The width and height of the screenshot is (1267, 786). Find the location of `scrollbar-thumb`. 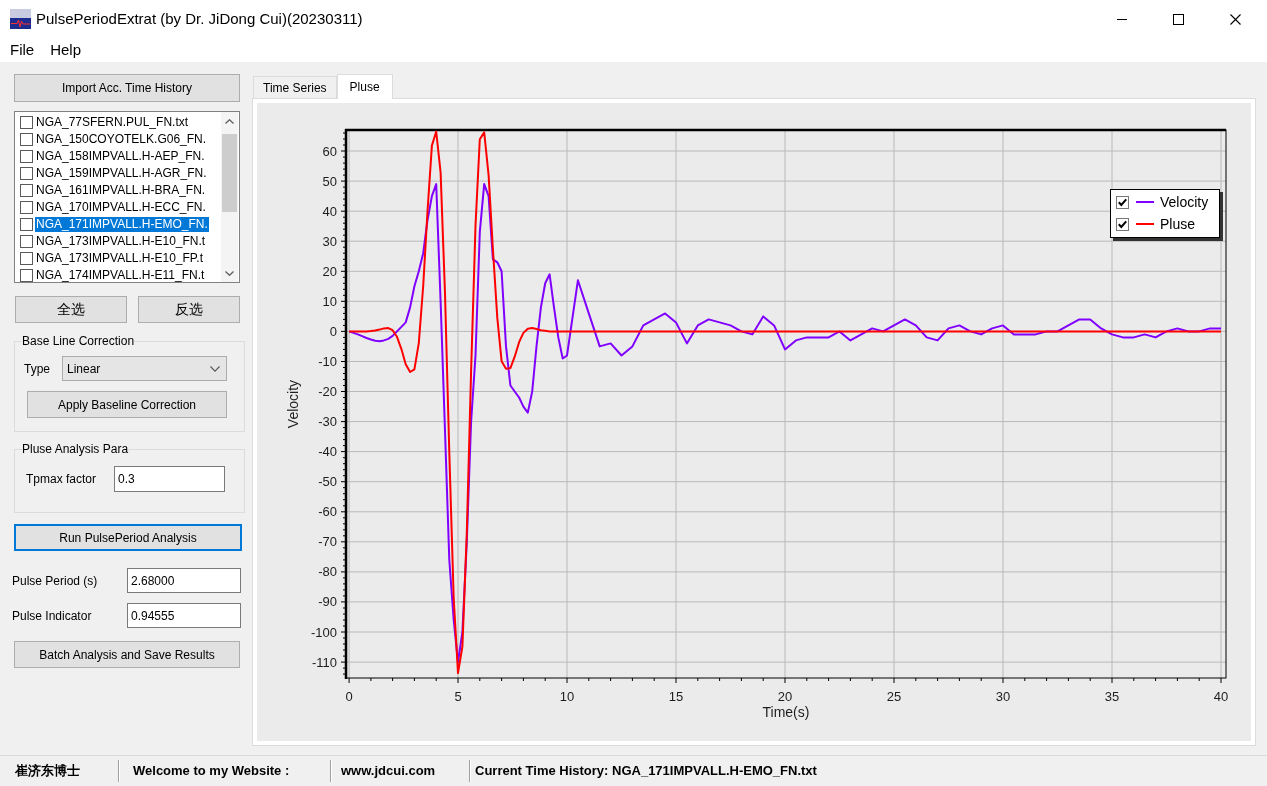

scrollbar-thumb is located at coordinates (229, 173).